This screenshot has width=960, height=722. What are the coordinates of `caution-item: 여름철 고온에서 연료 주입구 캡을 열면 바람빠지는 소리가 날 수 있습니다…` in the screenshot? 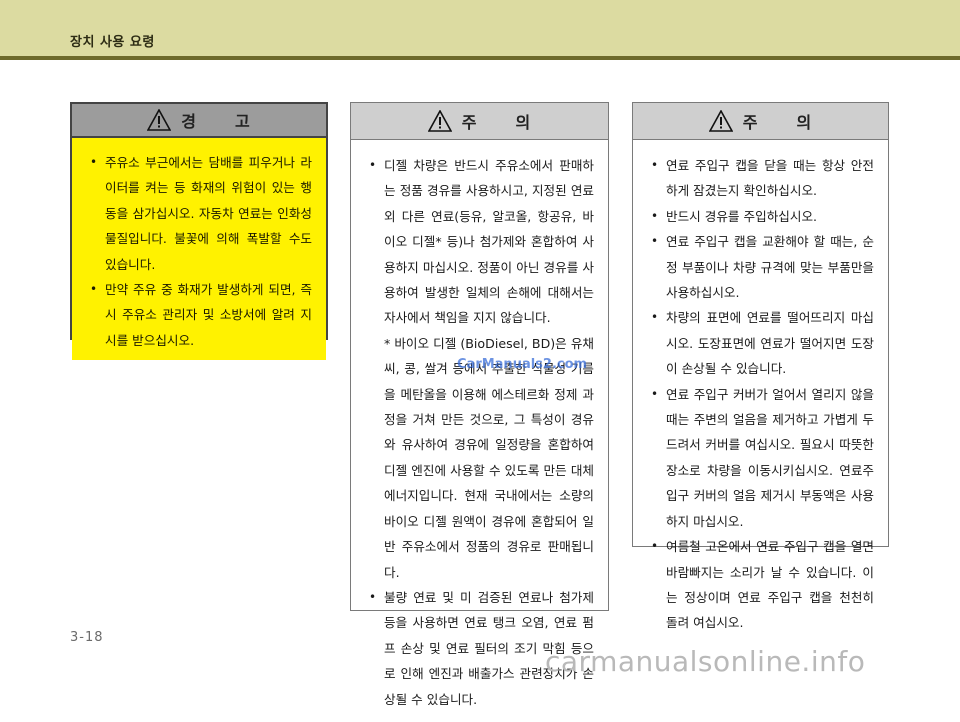 It's located at (762, 585).